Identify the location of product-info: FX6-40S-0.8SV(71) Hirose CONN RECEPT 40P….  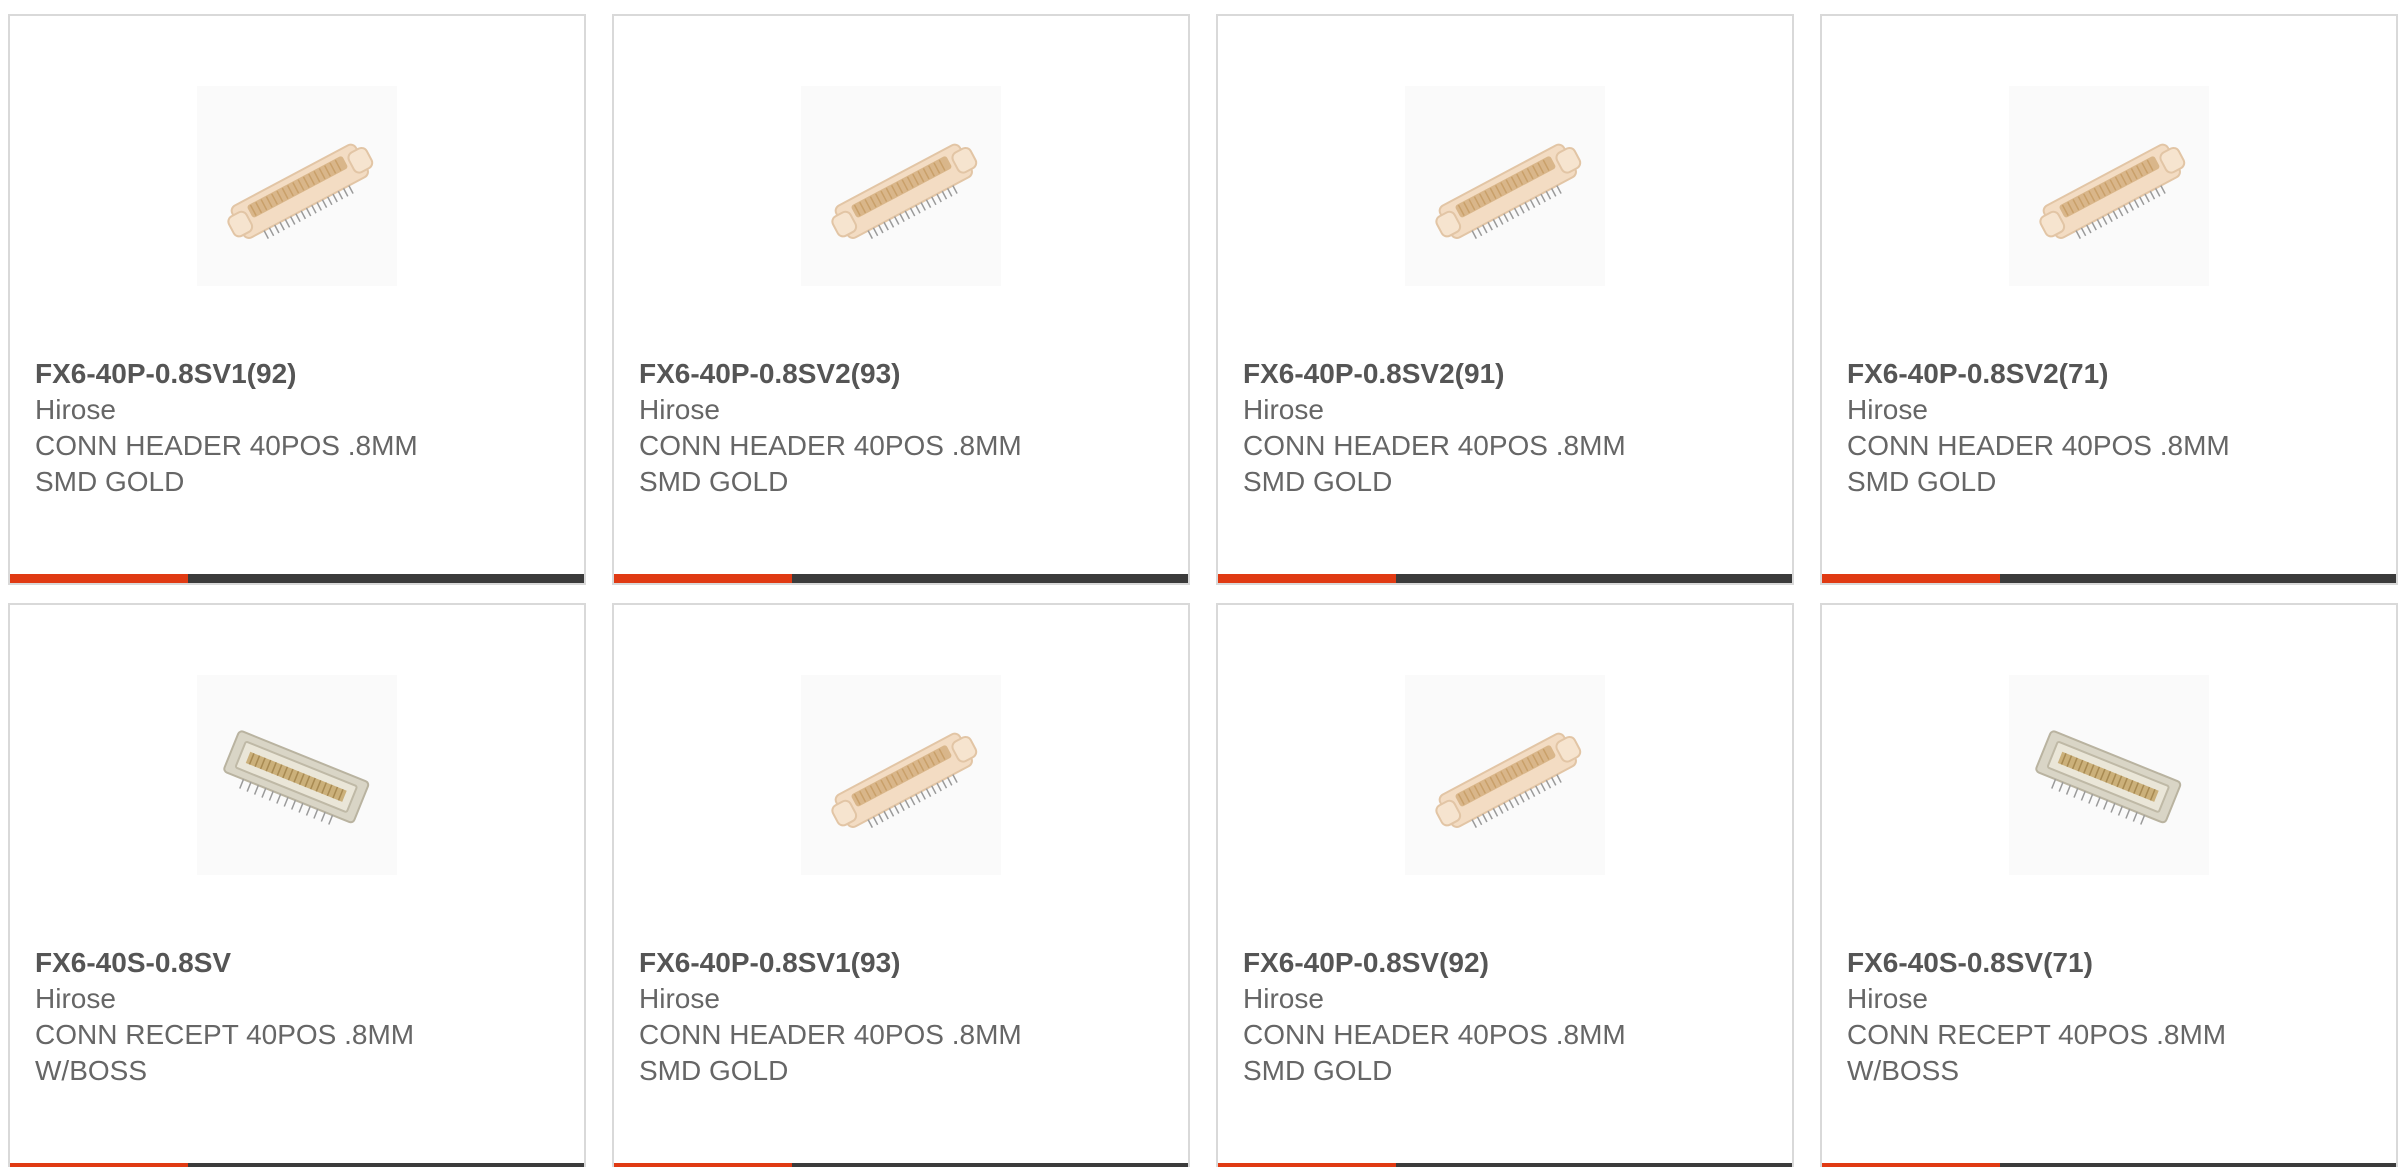
(2111, 1017).